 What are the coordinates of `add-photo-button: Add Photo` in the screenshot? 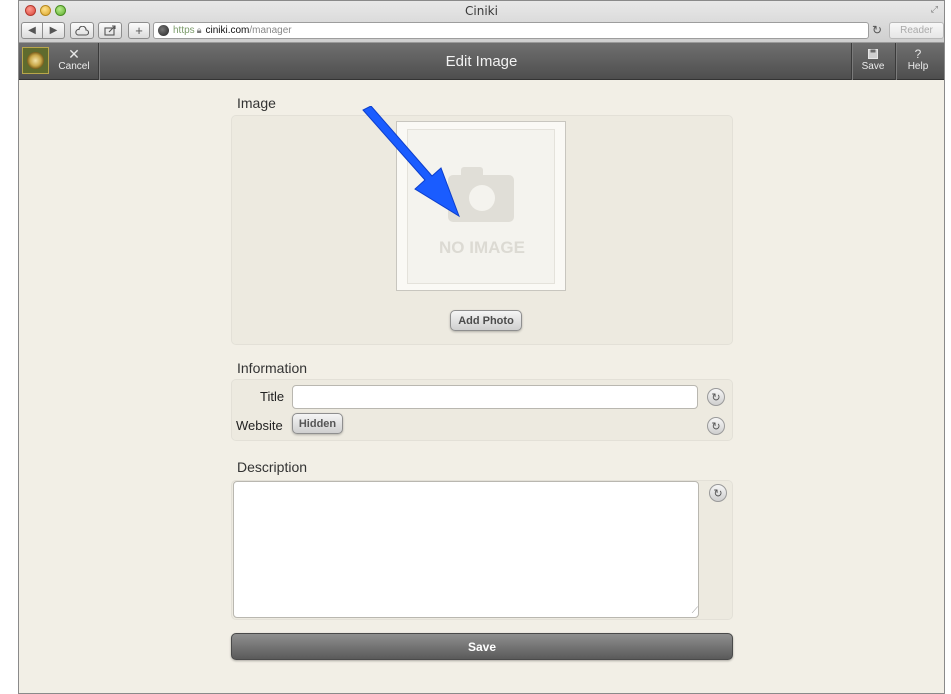 It's located at (486, 320).